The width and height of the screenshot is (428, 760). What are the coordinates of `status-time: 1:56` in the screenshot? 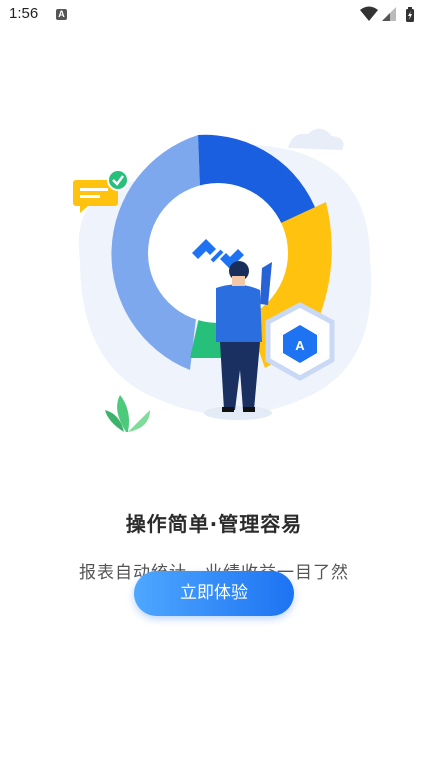 It's located at (24, 13).